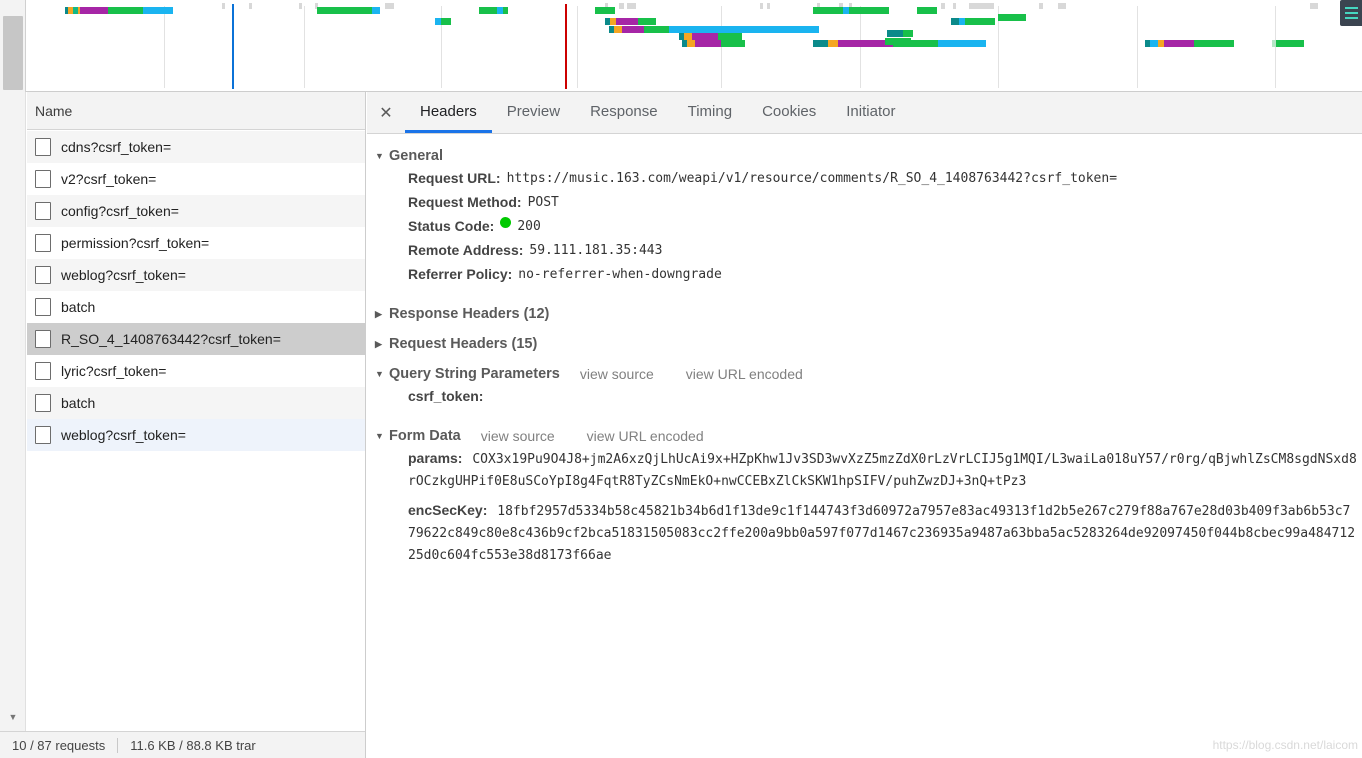  Describe the element at coordinates (1285, 745) in the screenshot. I see `watermark-text: https://blog.csdn.net/laicom` at that location.